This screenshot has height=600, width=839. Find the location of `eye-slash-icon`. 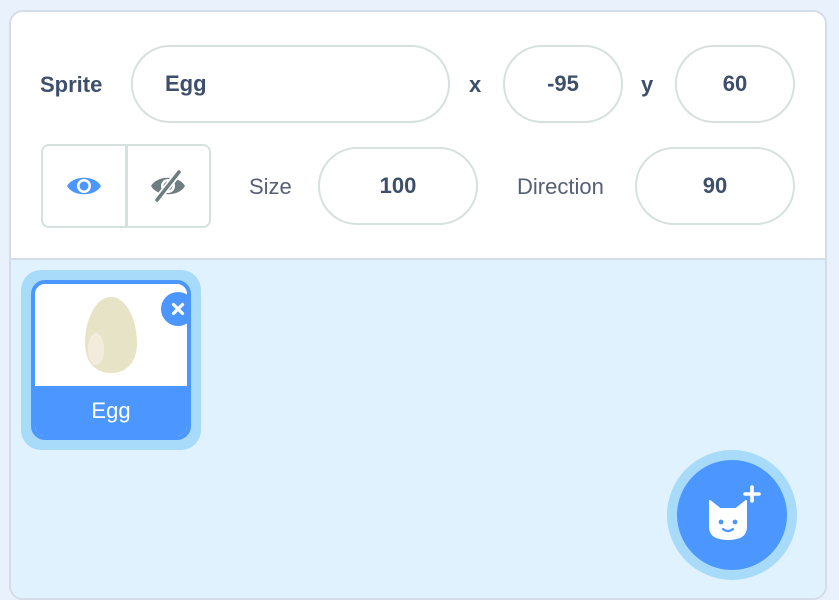

eye-slash-icon is located at coordinates (168, 186).